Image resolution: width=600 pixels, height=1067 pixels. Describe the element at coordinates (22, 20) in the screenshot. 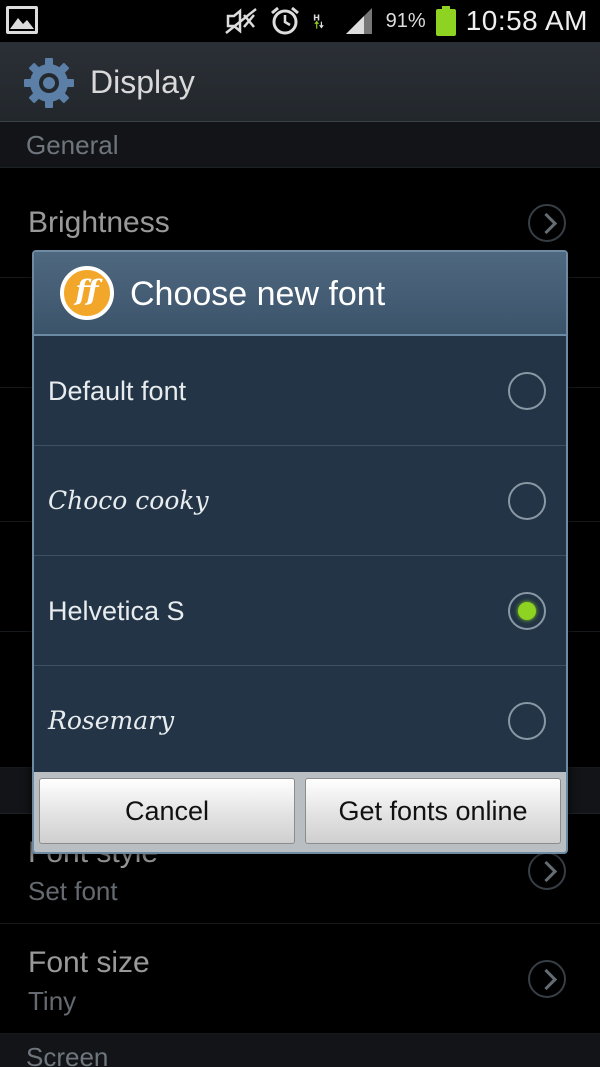

I see `image-icon` at that location.